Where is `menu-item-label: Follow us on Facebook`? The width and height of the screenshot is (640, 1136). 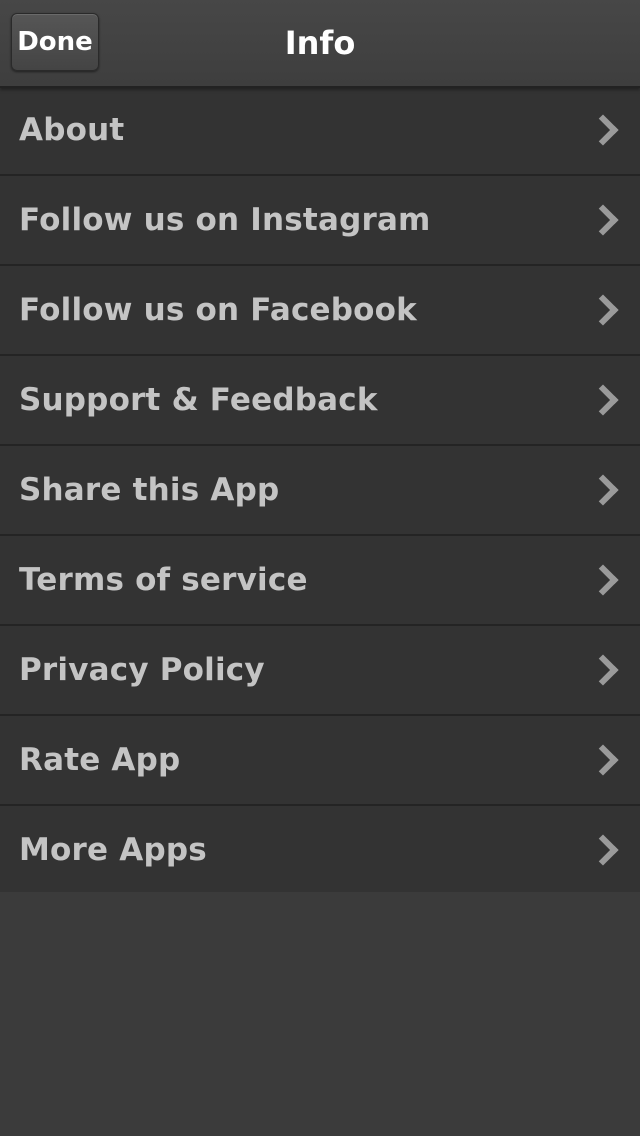
menu-item-label: Follow us on Facebook is located at coordinates (218, 310).